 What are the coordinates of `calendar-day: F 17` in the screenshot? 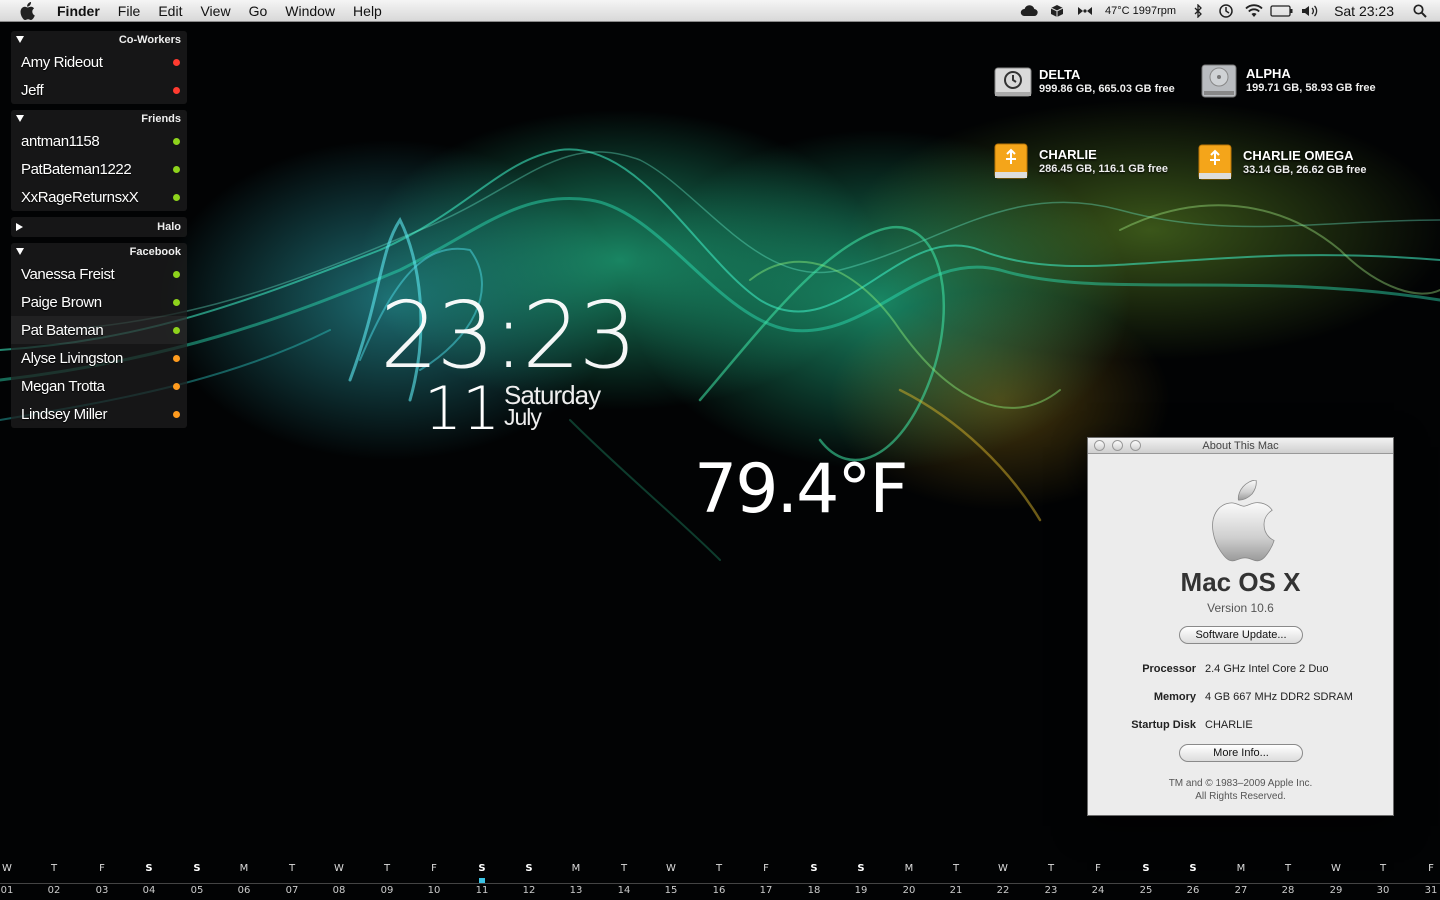 It's located at (766, 880).